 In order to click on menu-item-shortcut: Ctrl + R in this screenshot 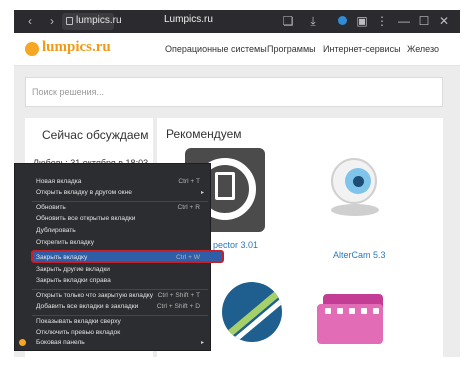, I will do `click(188, 207)`.